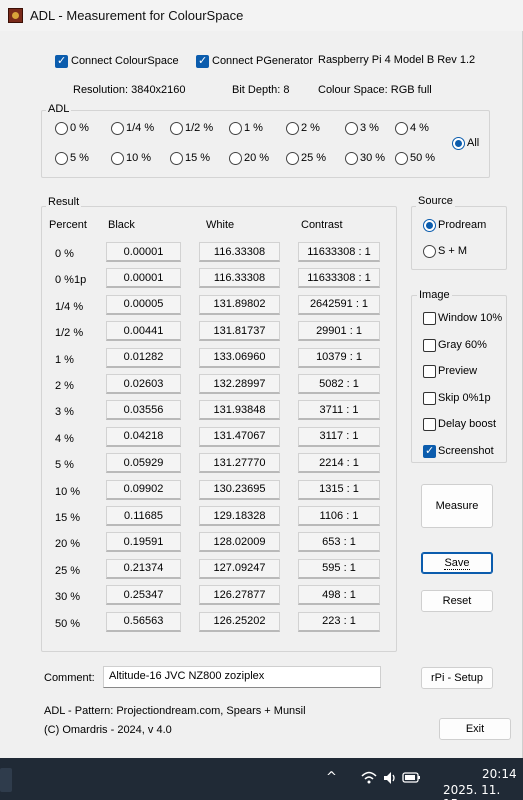 The image size is (523, 800). I want to click on rpi-setup-button: rPi - Setup, so click(457, 678).